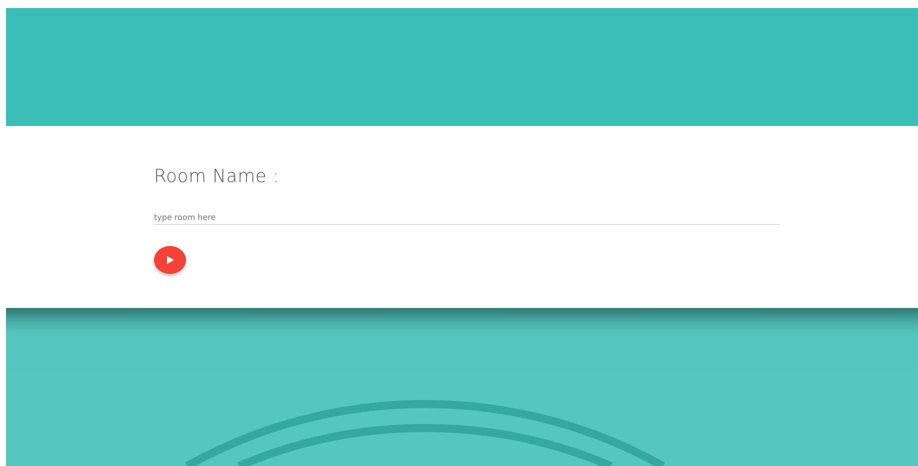  I want to click on room-name-field: type room here, so click(467, 219).